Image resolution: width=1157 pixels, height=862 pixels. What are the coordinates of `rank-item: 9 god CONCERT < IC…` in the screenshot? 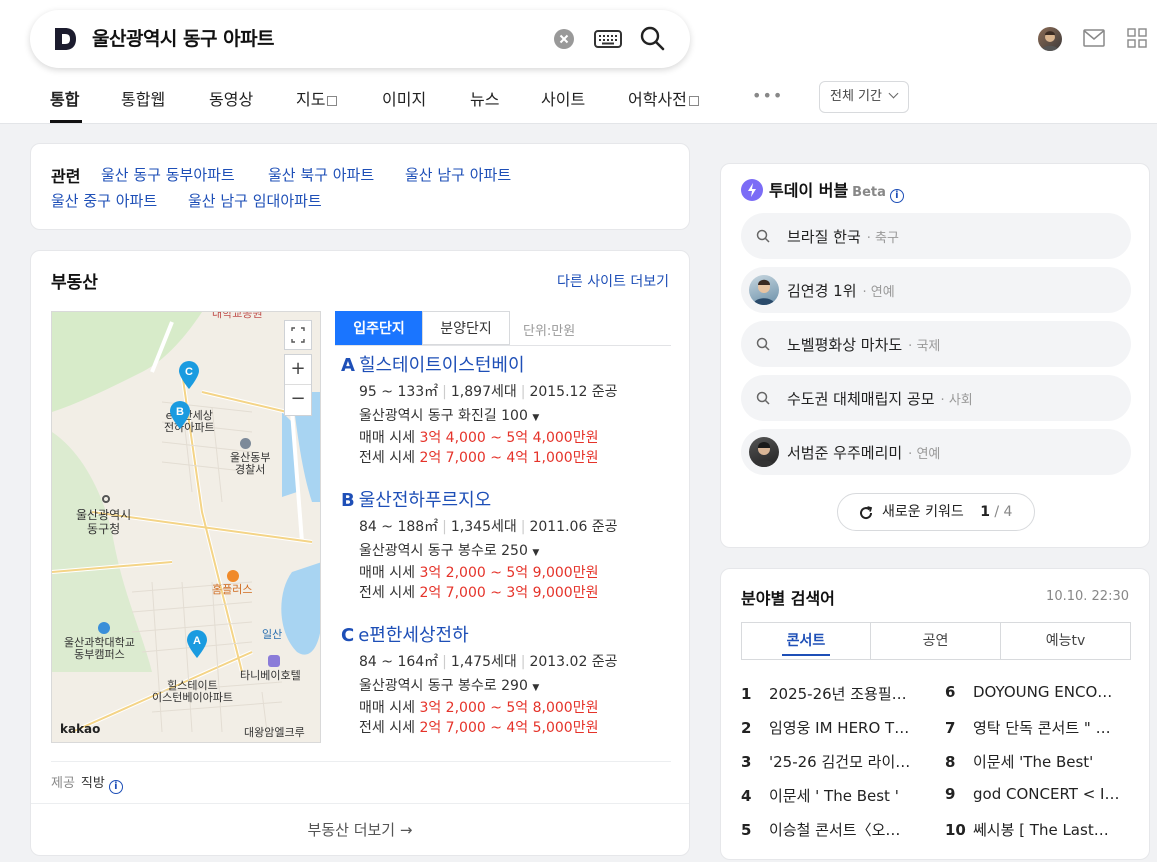 It's located at (1035, 794).